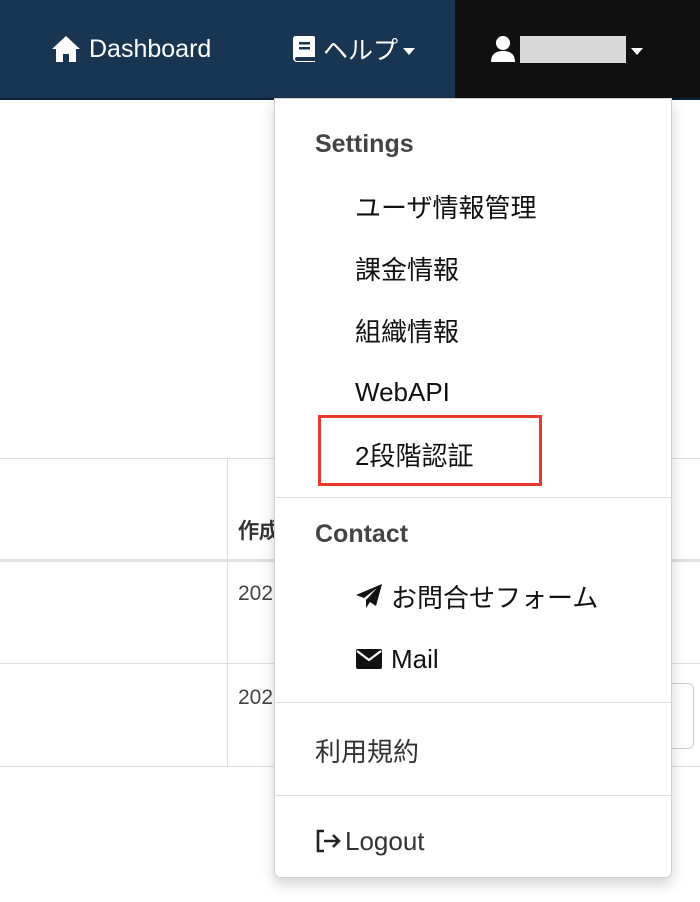  Describe the element at coordinates (573, 49) in the screenshot. I see `user-name-redacted` at that location.